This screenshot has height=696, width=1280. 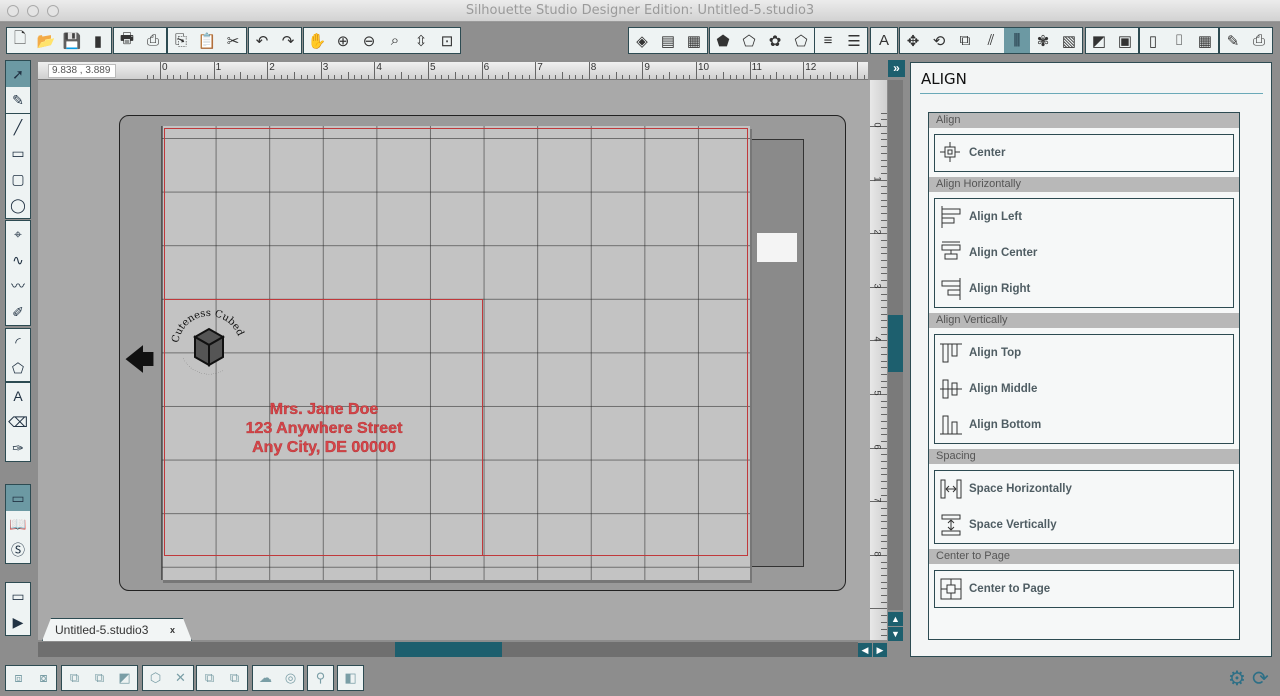 I want to click on curve-tool-button: ∿, so click(x=18, y=260).